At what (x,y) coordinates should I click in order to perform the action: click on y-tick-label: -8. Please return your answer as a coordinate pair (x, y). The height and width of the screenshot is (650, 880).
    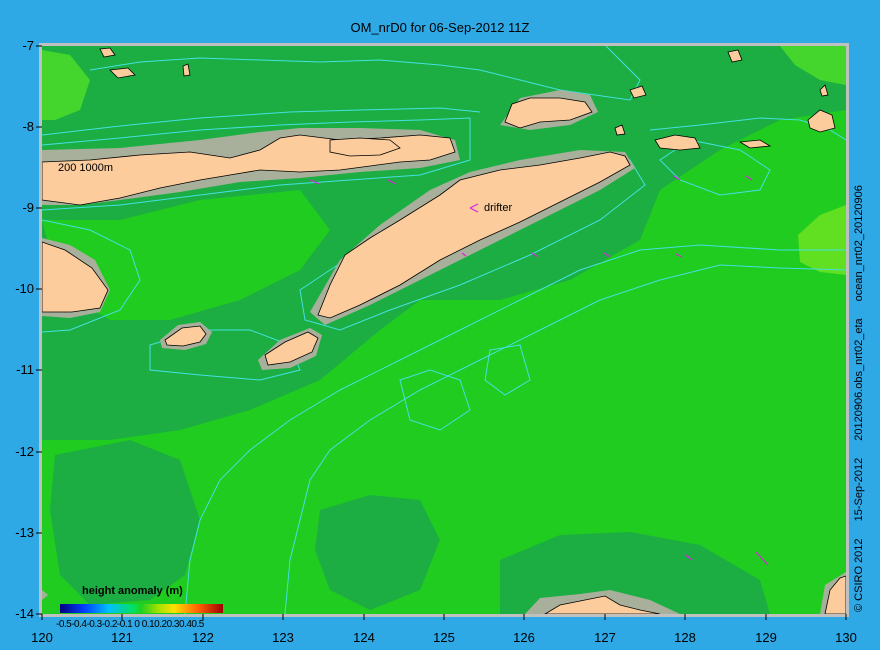
    Looking at the image, I should click on (28, 126).